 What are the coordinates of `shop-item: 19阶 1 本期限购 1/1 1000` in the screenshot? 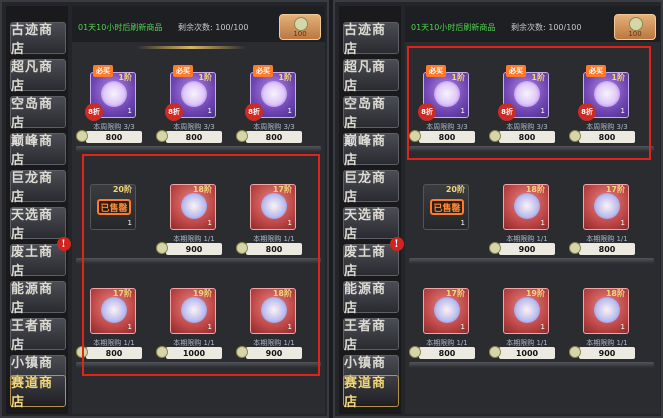 It's located at (523, 318).